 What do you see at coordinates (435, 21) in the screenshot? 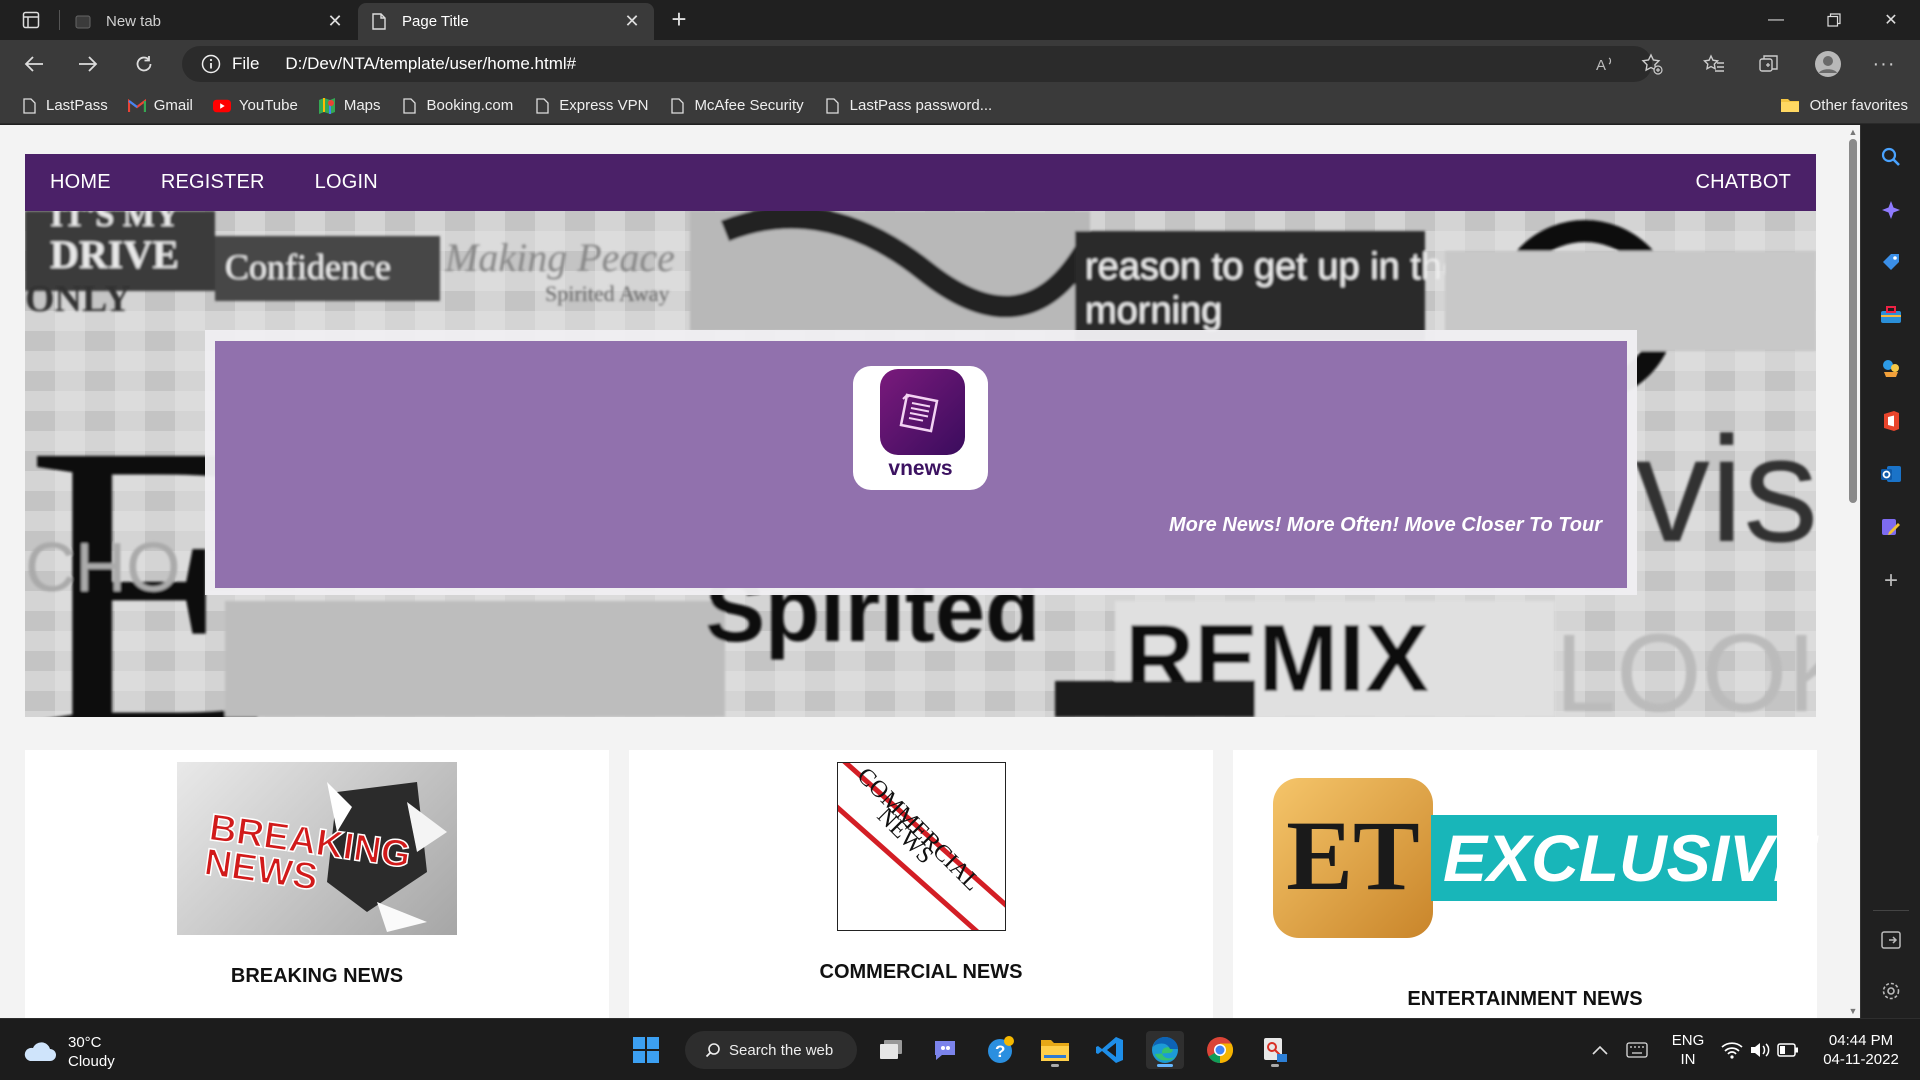
I see `tab-title: Page Title` at bounding box center [435, 21].